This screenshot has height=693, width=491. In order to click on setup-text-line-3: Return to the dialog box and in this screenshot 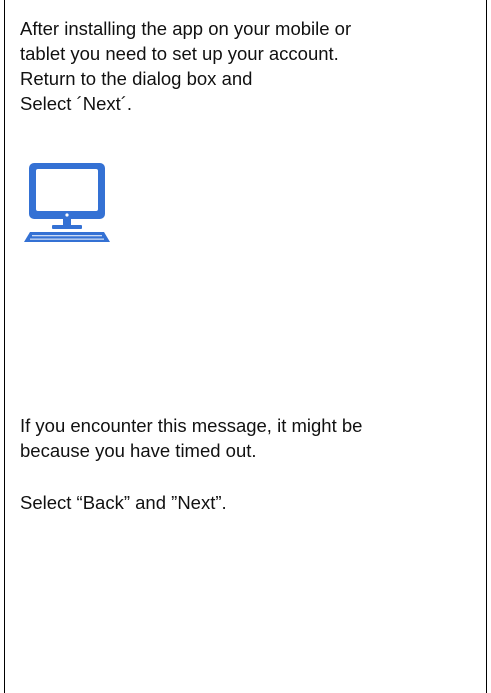, I will do `click(136, 78)`.